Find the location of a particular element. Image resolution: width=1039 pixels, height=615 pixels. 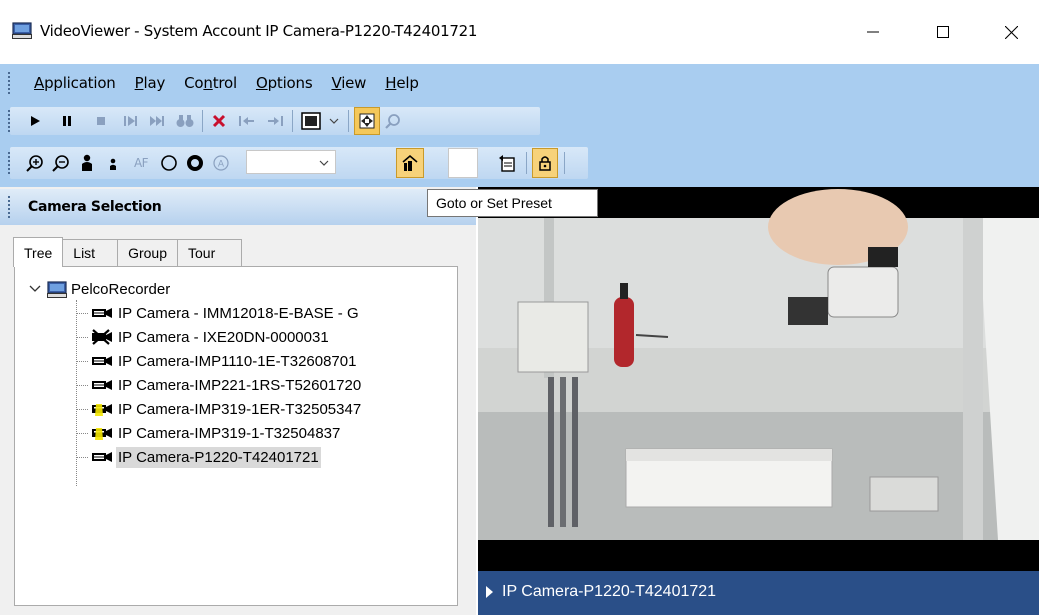

ptz-toolbar: AF A is located at coordinates (299, 163).